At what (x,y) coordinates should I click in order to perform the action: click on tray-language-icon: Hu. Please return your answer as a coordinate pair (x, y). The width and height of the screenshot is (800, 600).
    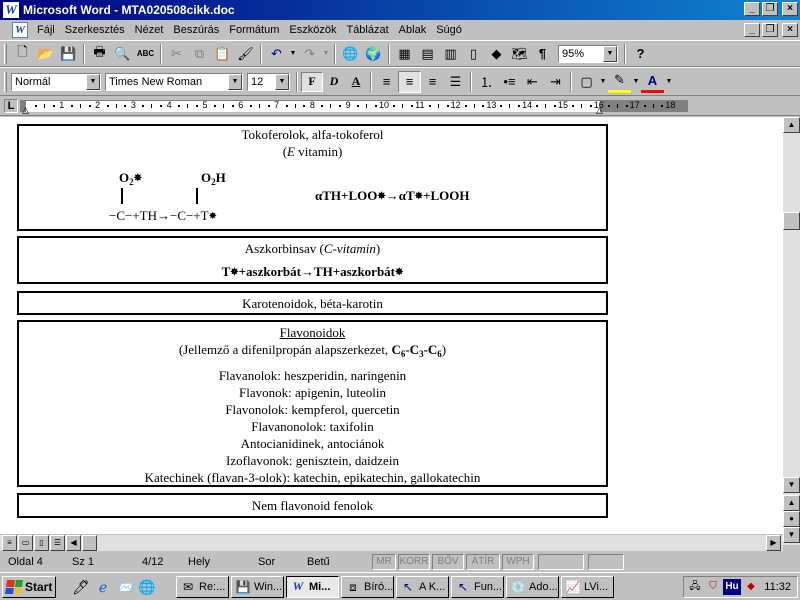
    Looking at the image, I should click on (732, 587).